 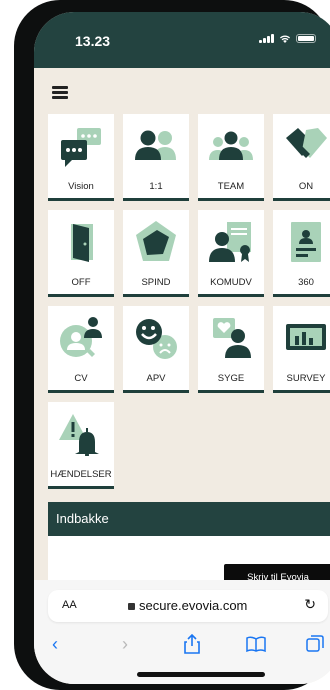 What do you see at coordinates (156, 378) in the screenshot?
I see `tile-label: APV` at bounding box center [156, 378].